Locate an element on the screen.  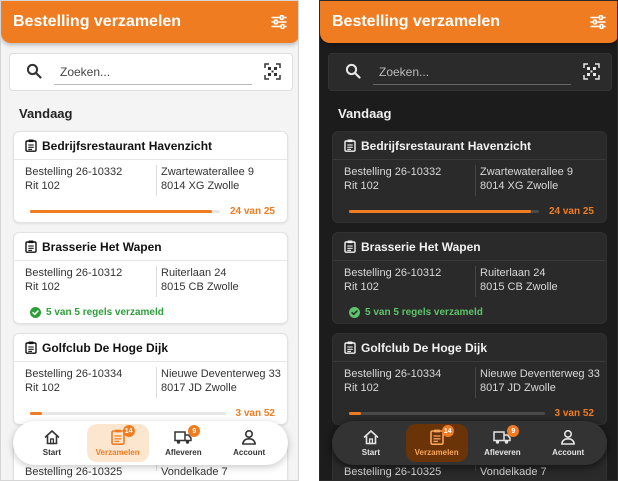
bottom-nav: Start Verzamelen 14 Afleveren 9 Account is located at coordinates (150, 443).